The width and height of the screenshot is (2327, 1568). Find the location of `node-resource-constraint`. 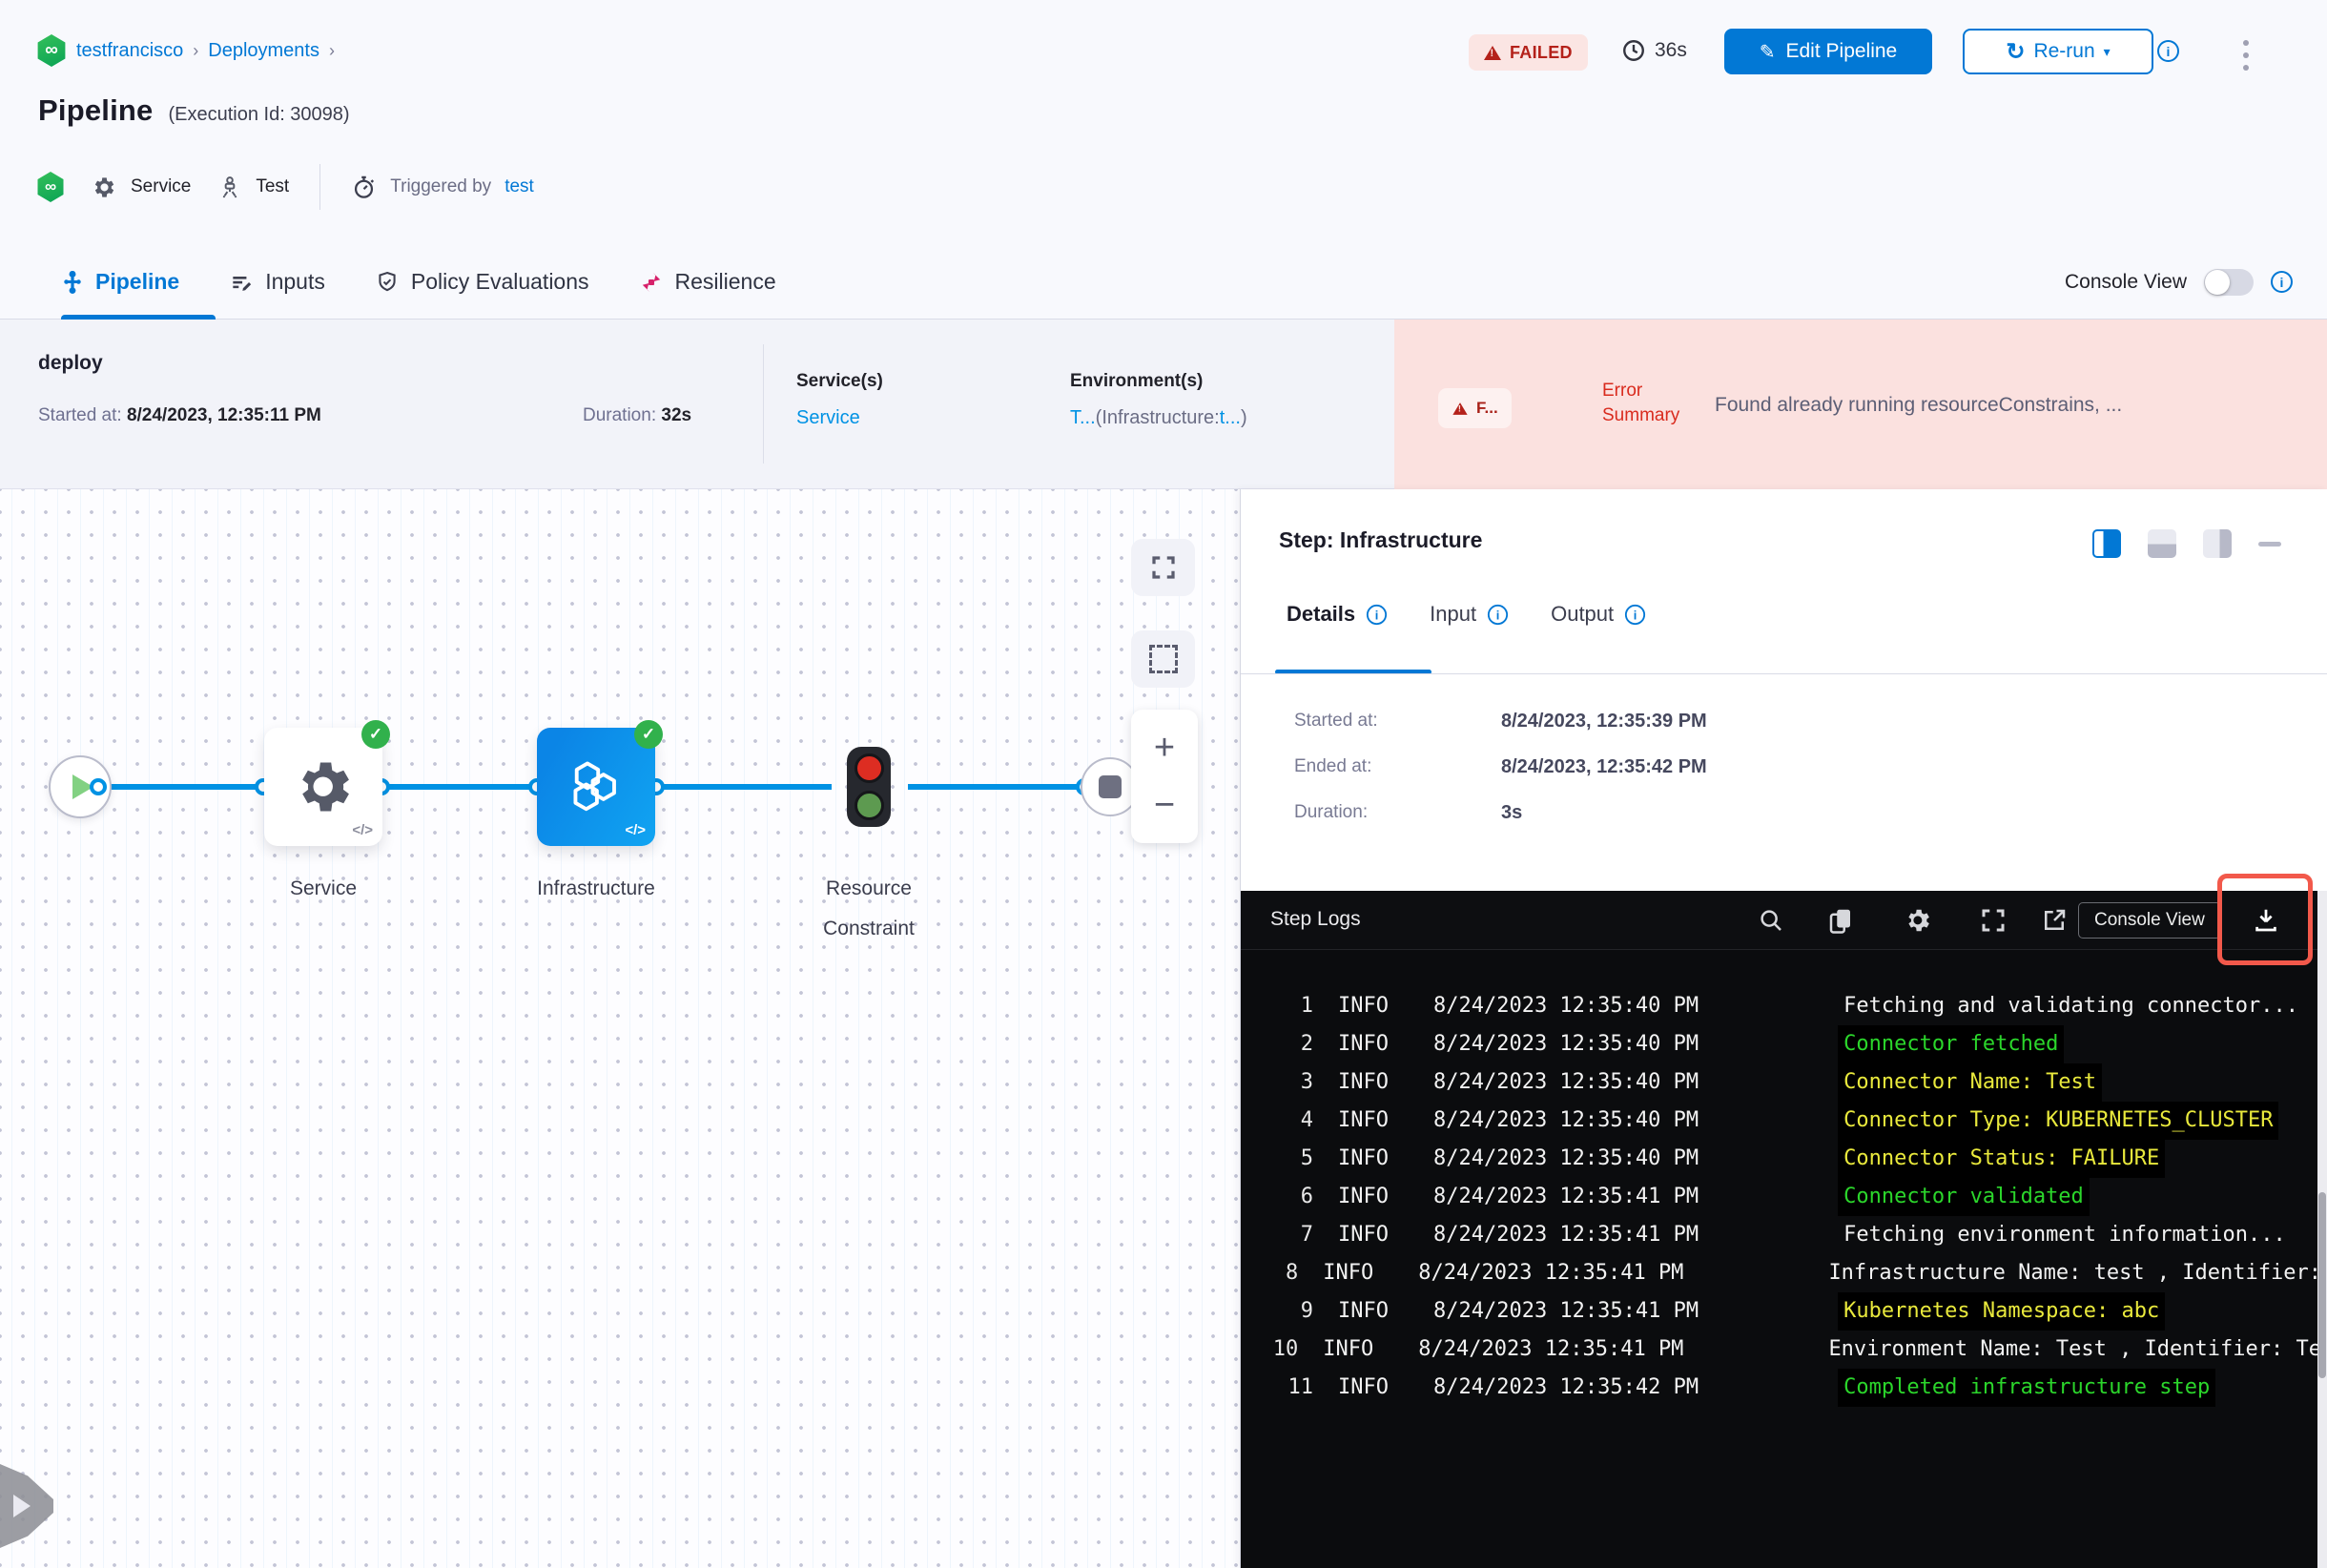

node-resource-constraint is located at coordinates (869, 787).